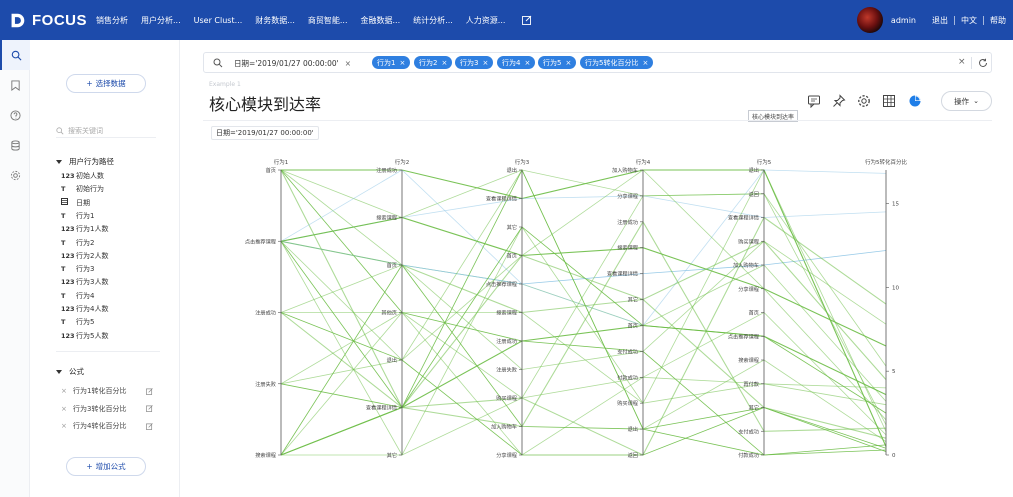 This screenshot has width=1013, height=497. Describe the element at coordinates (89, 83) in the screenshot. I see `plus-icon: +` at that location.